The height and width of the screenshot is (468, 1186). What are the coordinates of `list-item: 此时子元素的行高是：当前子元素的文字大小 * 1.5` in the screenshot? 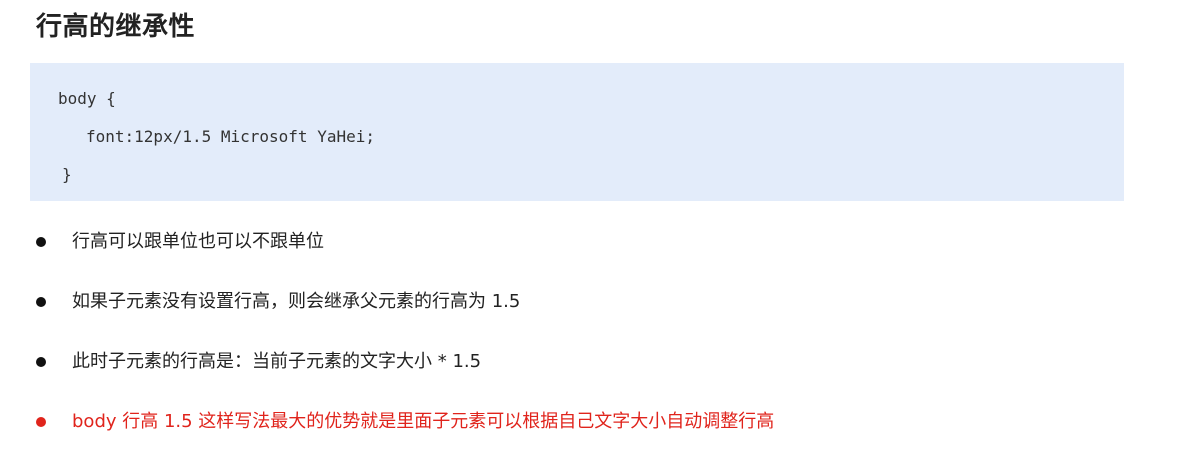 It's located at (594, 362).